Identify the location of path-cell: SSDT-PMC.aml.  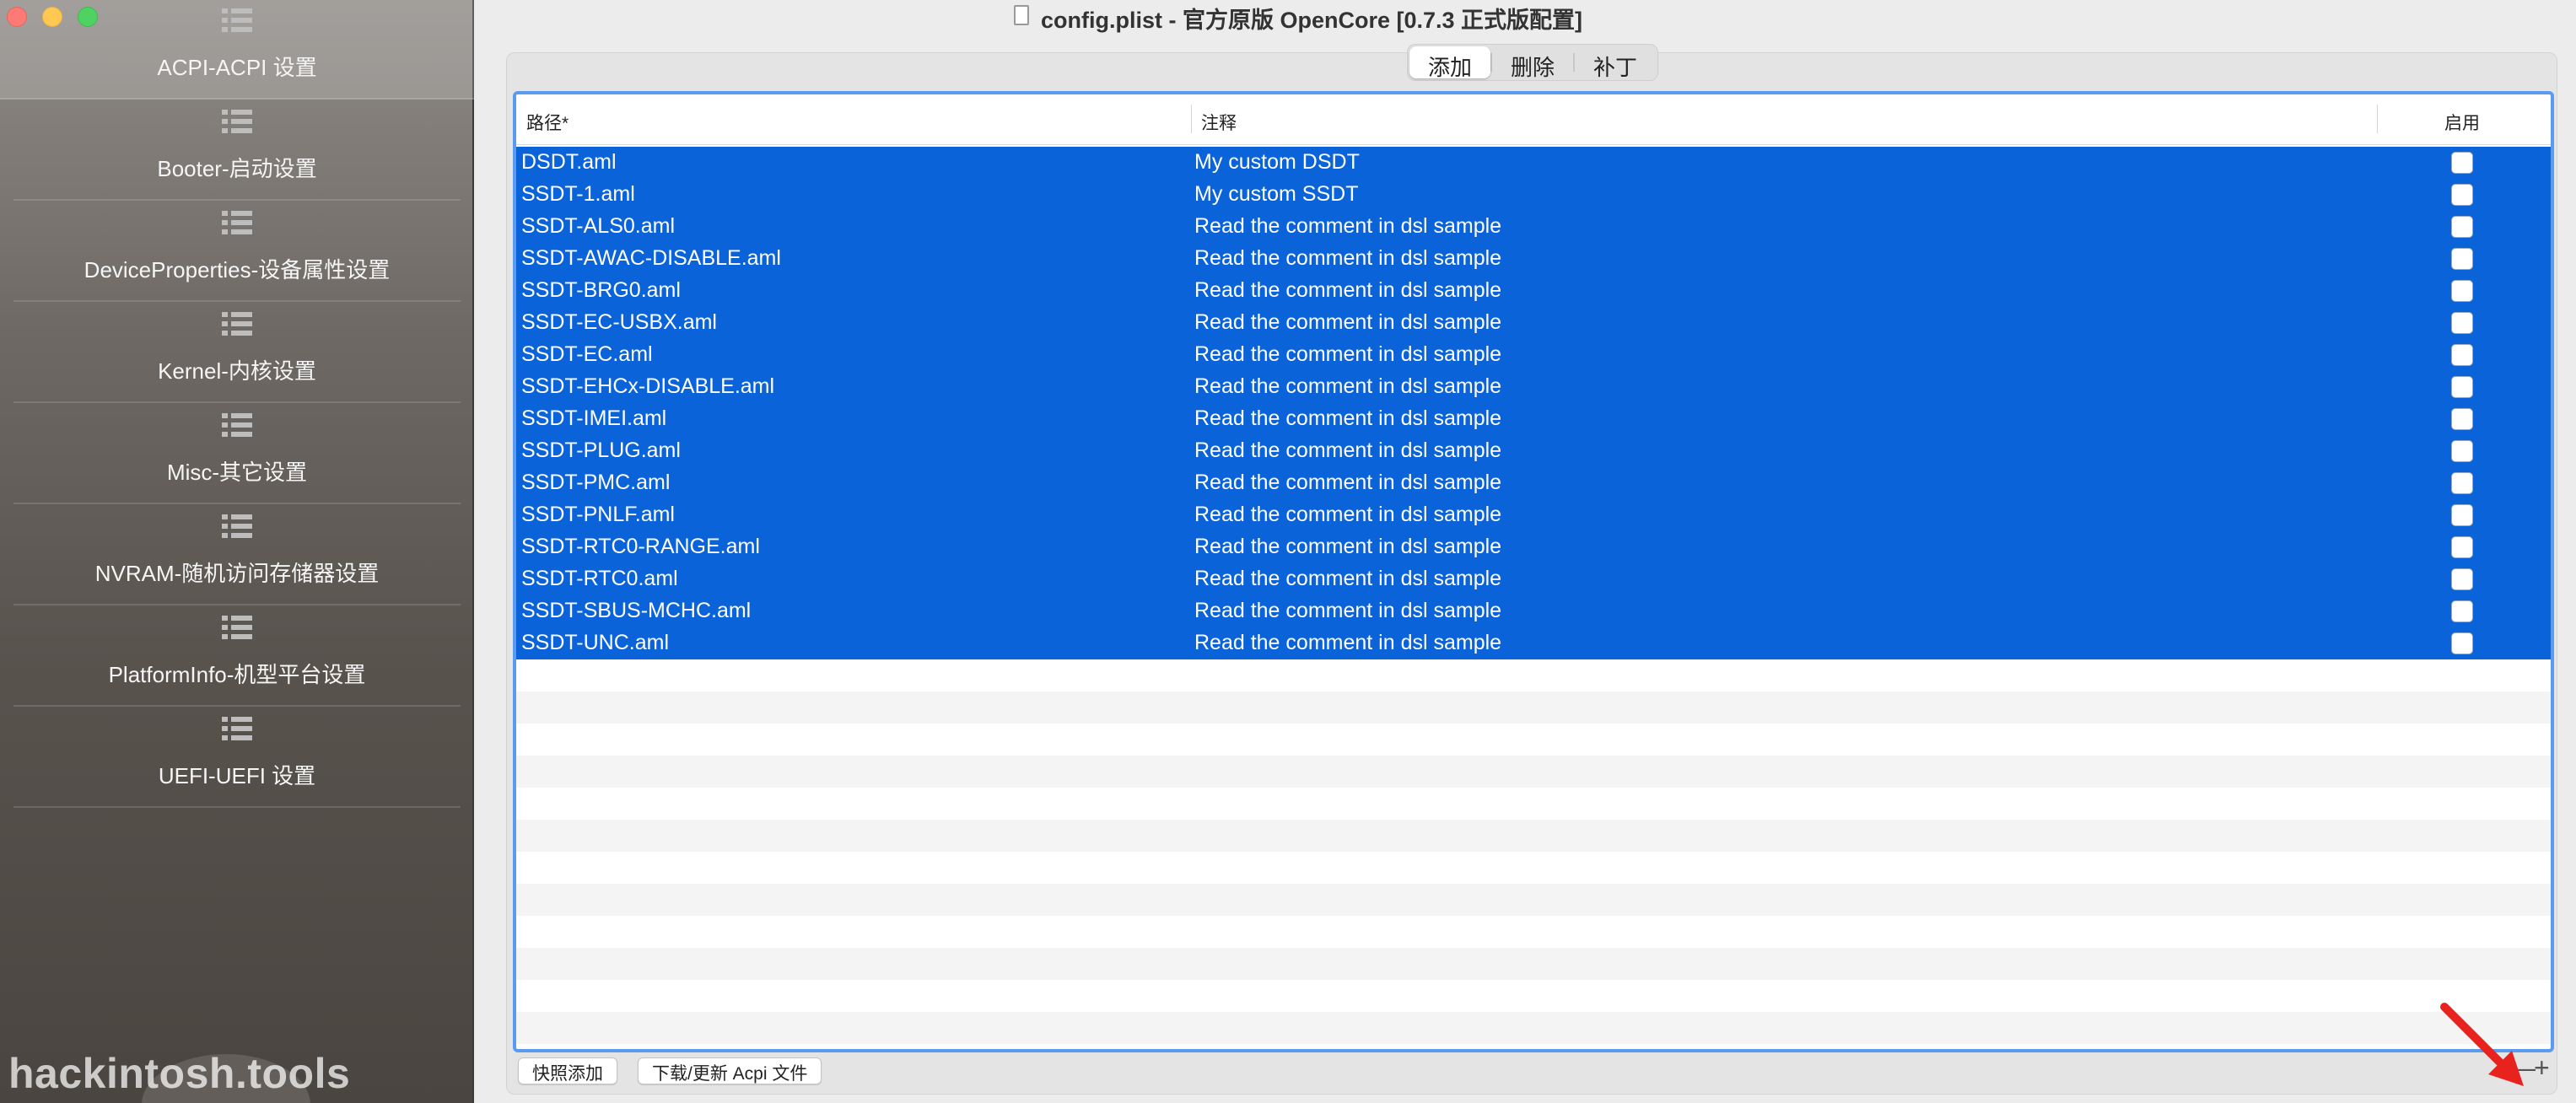
(595, 483).